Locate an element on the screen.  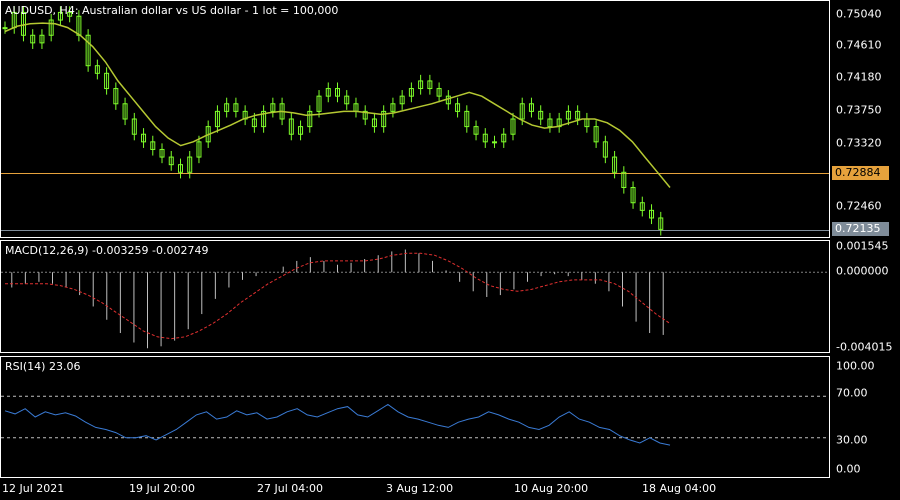
price-y-tick: 0.74610 is located at coordinates (859, 45).